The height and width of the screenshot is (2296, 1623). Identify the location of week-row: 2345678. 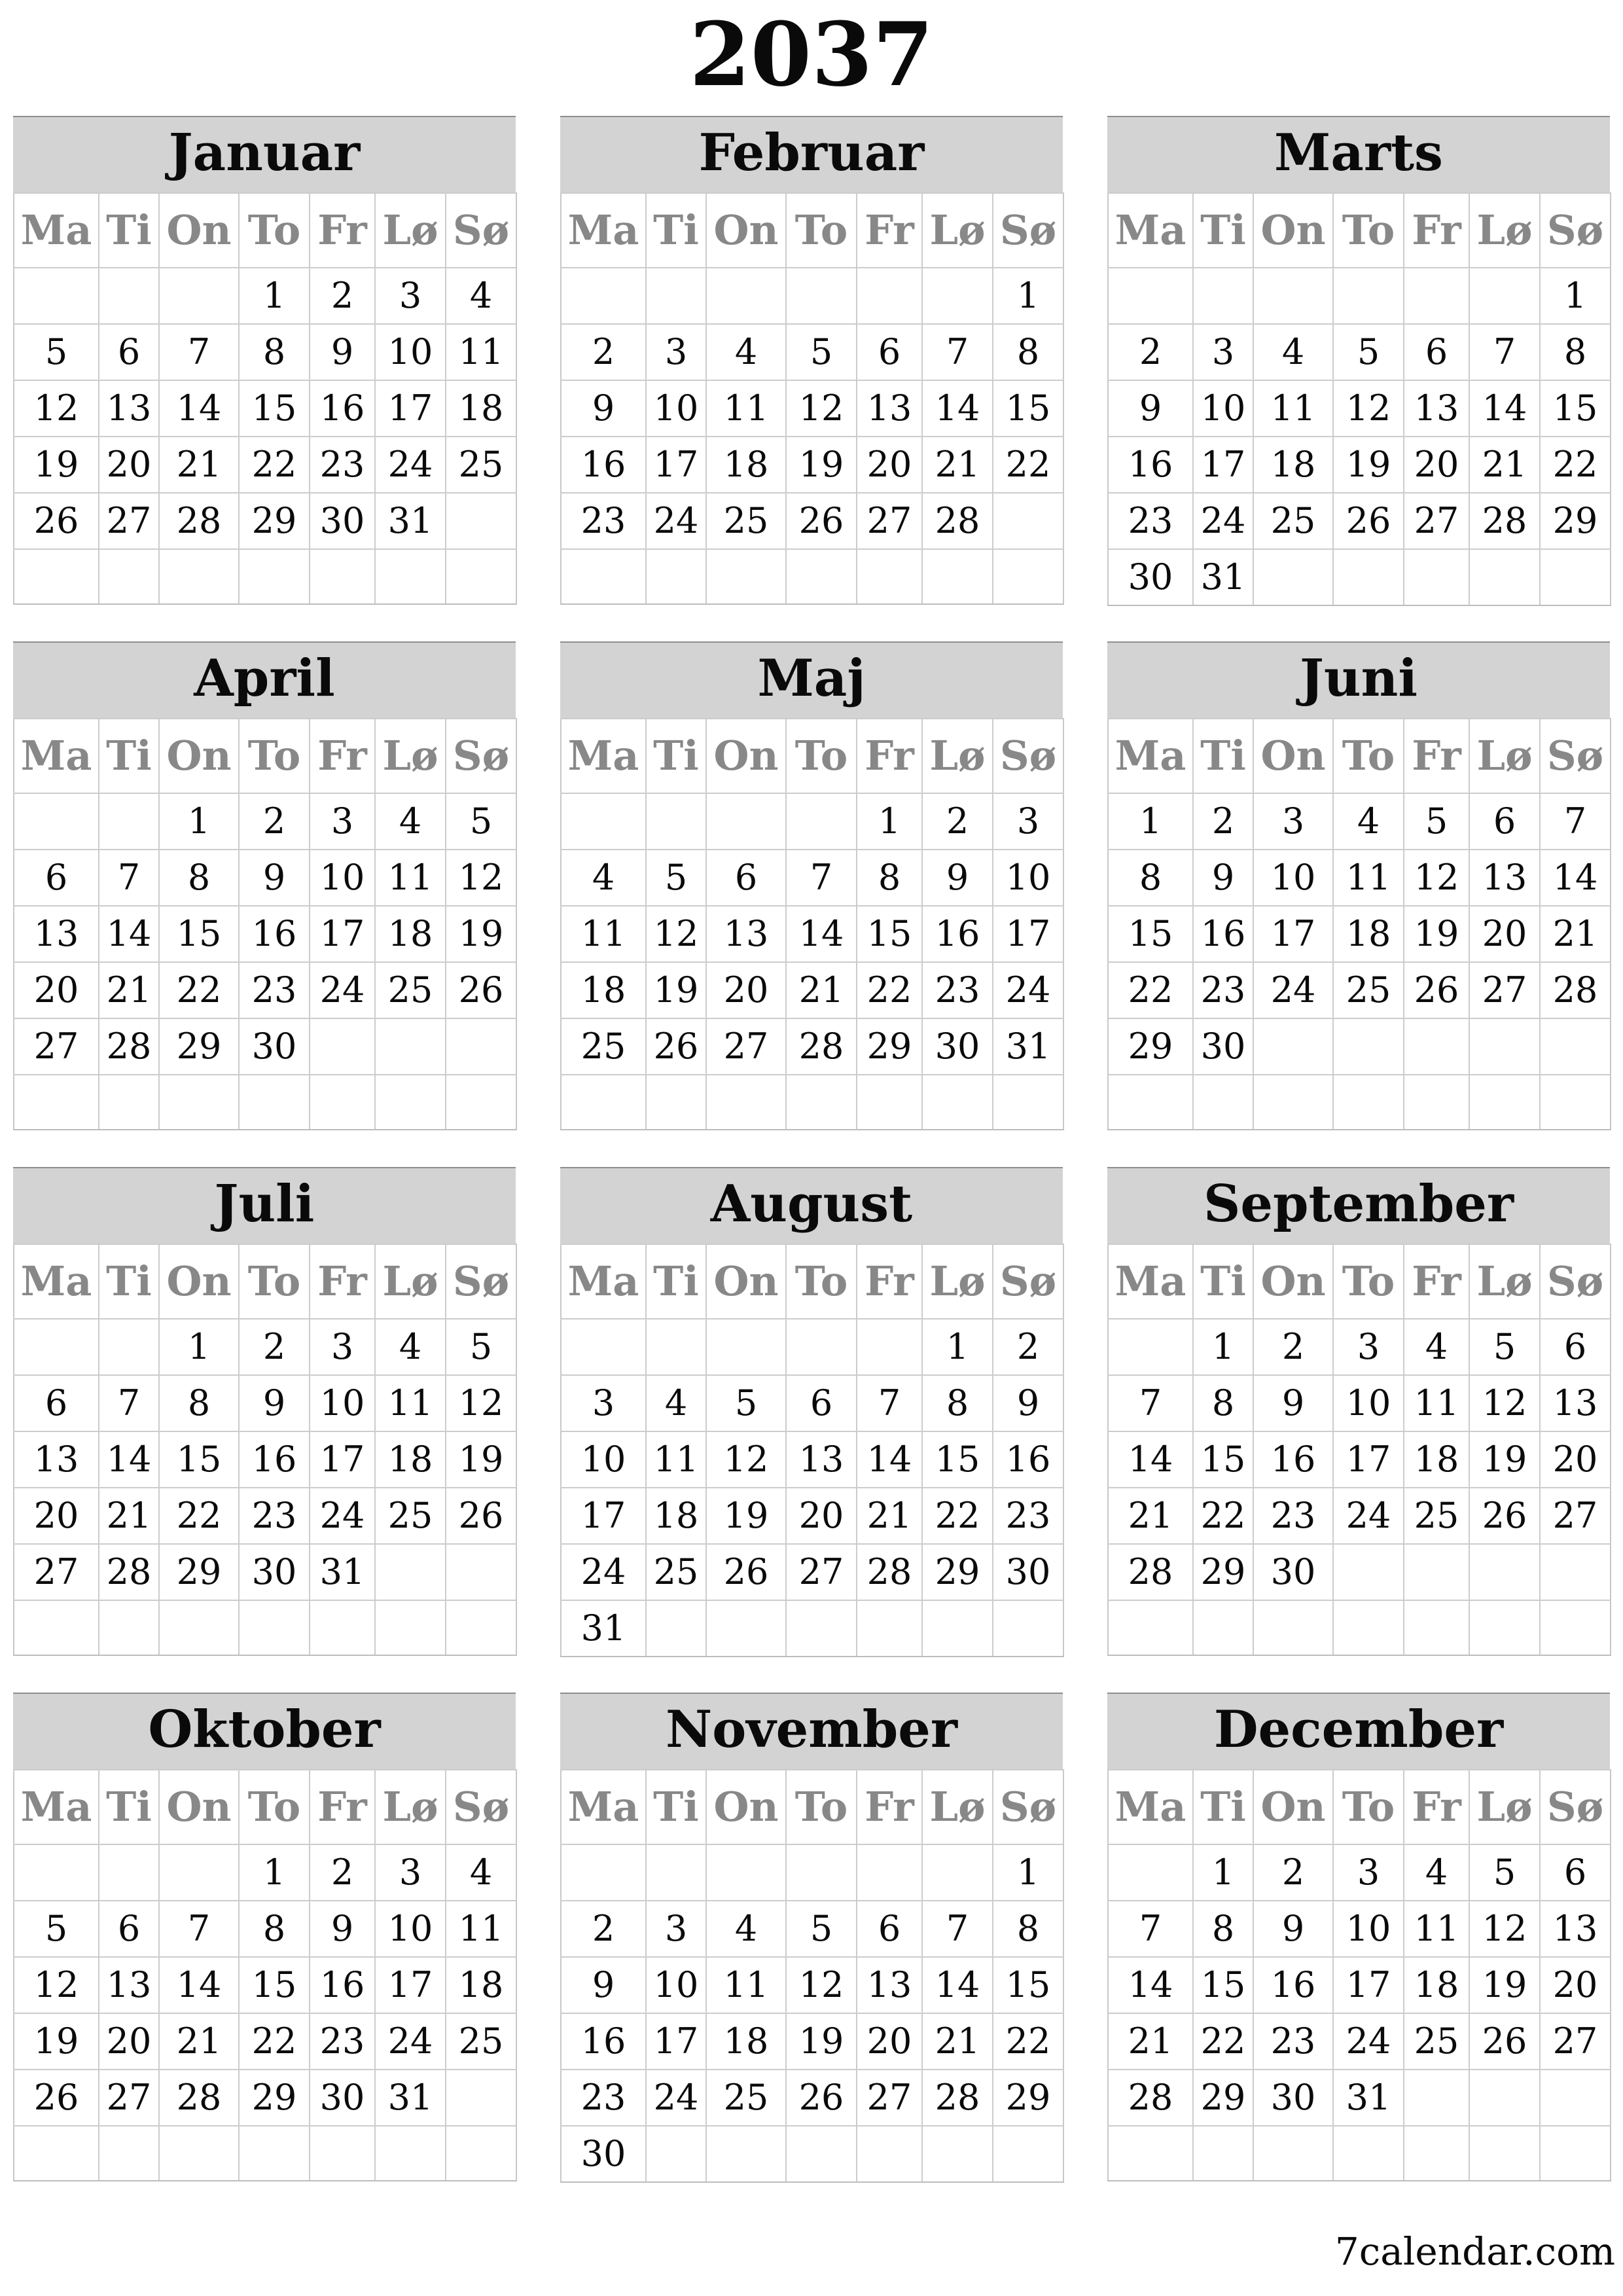
(812, 1929).